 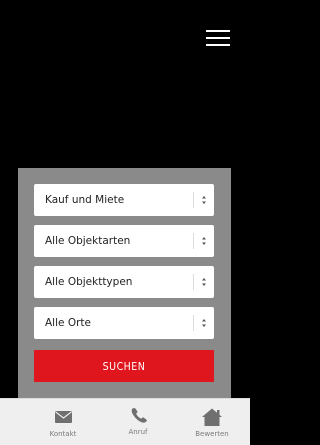 I want to click on nav-item-bewerten: Bewerten, so click(x=212, y=422).